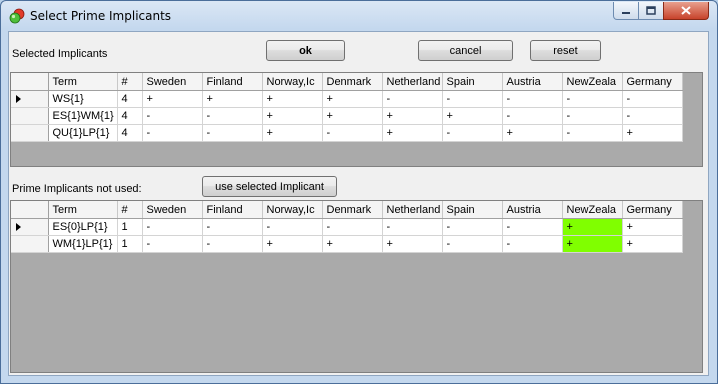  I want to click on reset-button: reset, so click(565, 50).